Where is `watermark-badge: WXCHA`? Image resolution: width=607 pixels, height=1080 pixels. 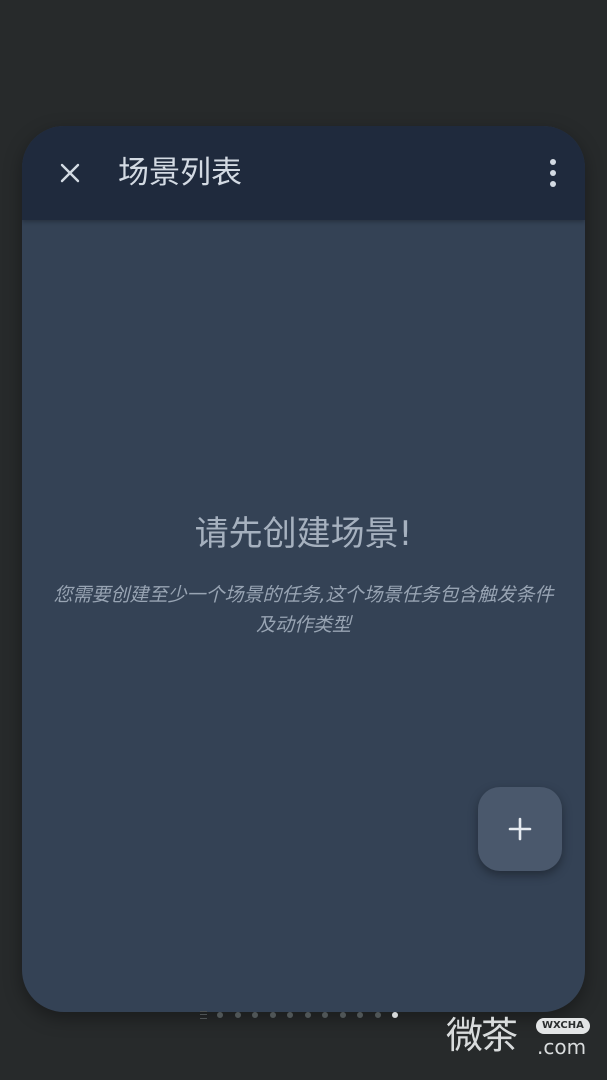
watermark-badge: WXCHA is located at coordinates (563, 1026).